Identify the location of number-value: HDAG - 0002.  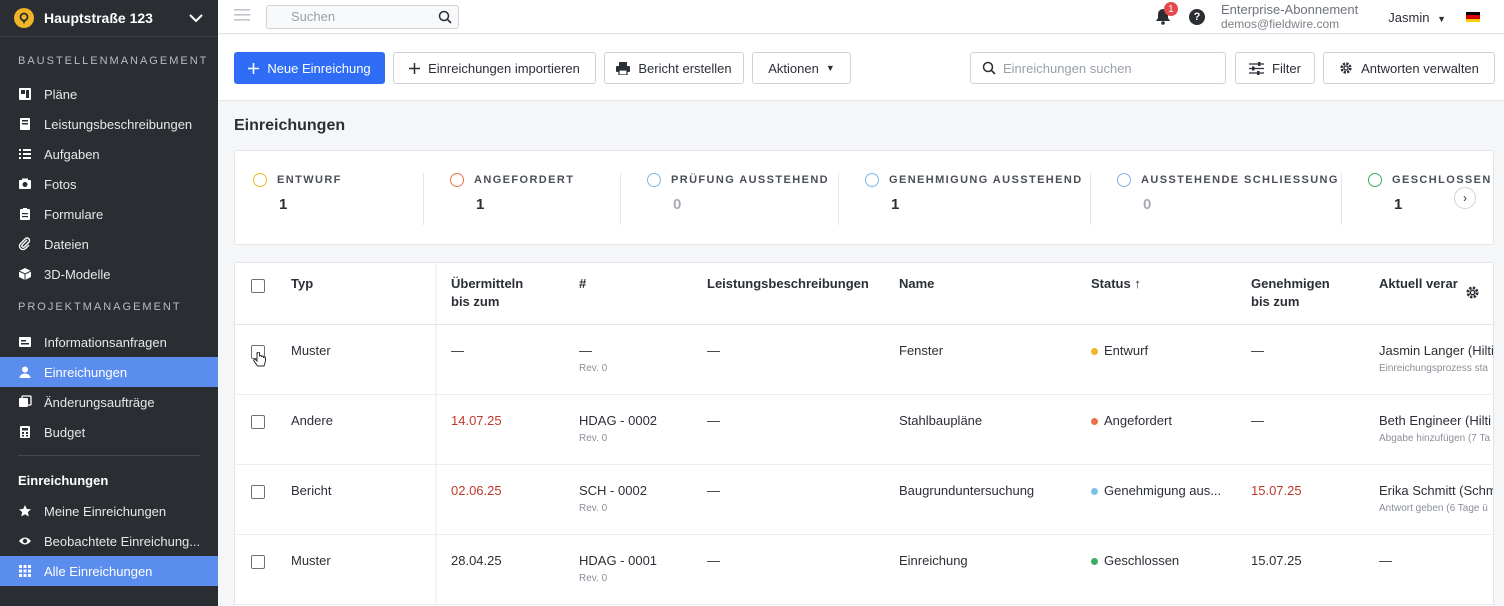
(618, 420).